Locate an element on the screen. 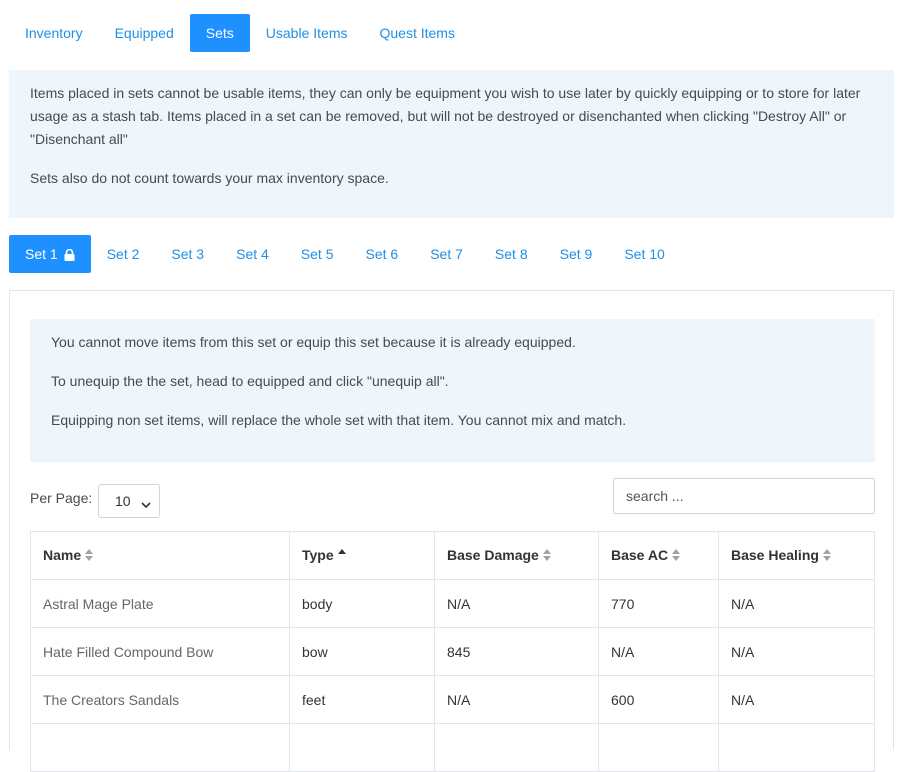 This screenshot has width=903, height=772. tab-set-1-label: Set 1 is located at coordinates (41, 254).